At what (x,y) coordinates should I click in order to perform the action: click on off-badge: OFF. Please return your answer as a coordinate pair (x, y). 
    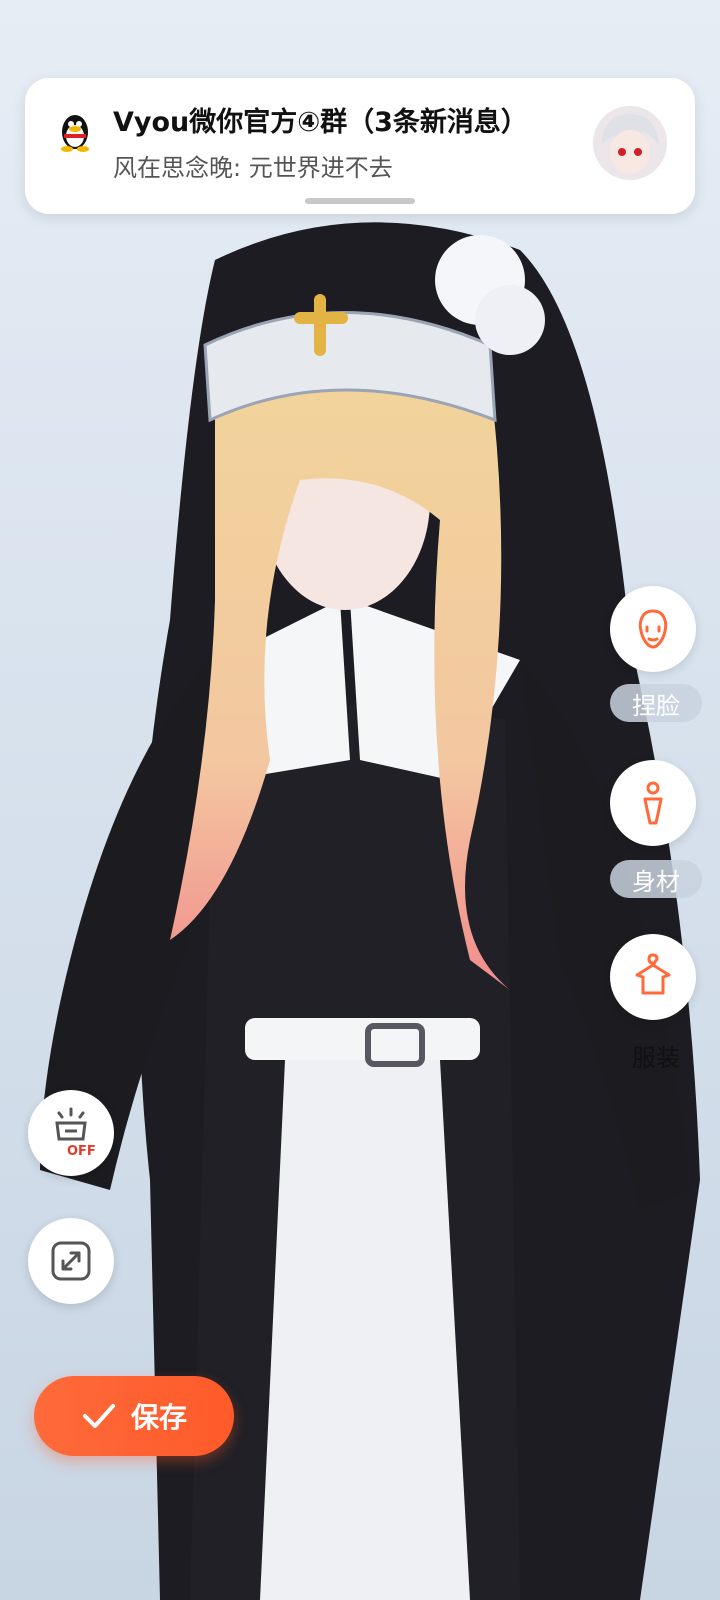
    Looking at the image, I should click on (81, 1151).